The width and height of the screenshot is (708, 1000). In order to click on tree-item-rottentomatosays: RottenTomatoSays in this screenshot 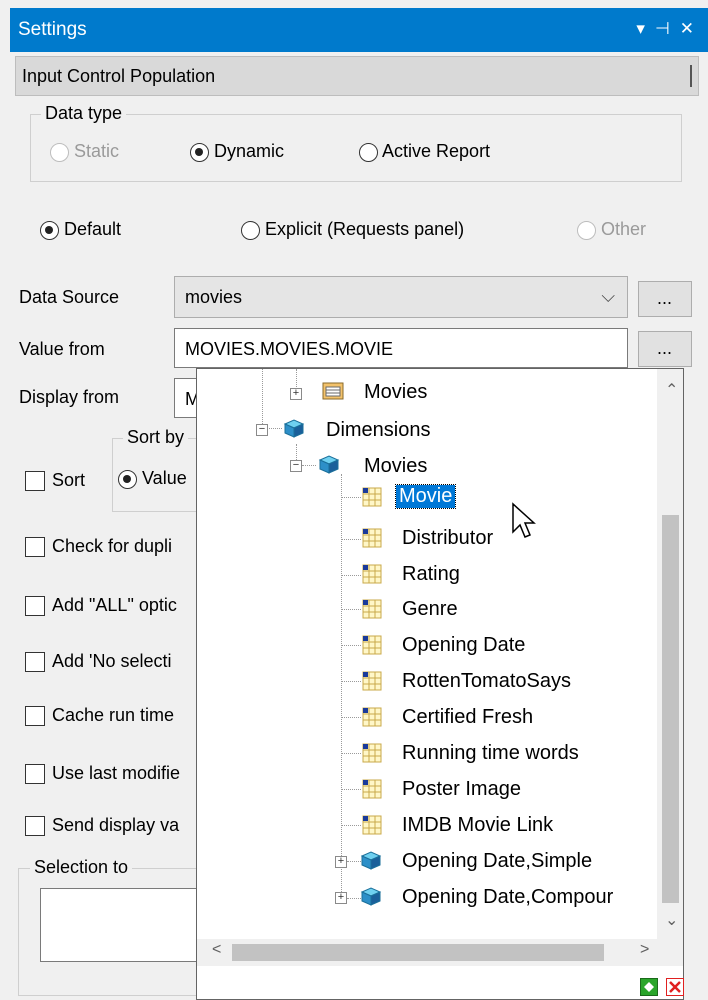, I will do `click(486, 681)`.